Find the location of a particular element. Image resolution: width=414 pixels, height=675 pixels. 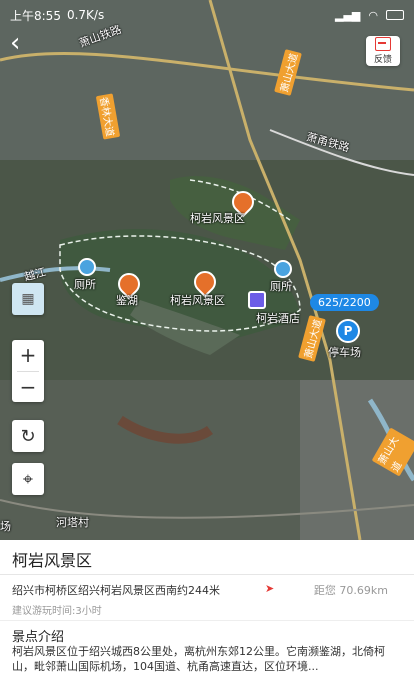

zoom-out-button: − is located at coordinates (28, 387).